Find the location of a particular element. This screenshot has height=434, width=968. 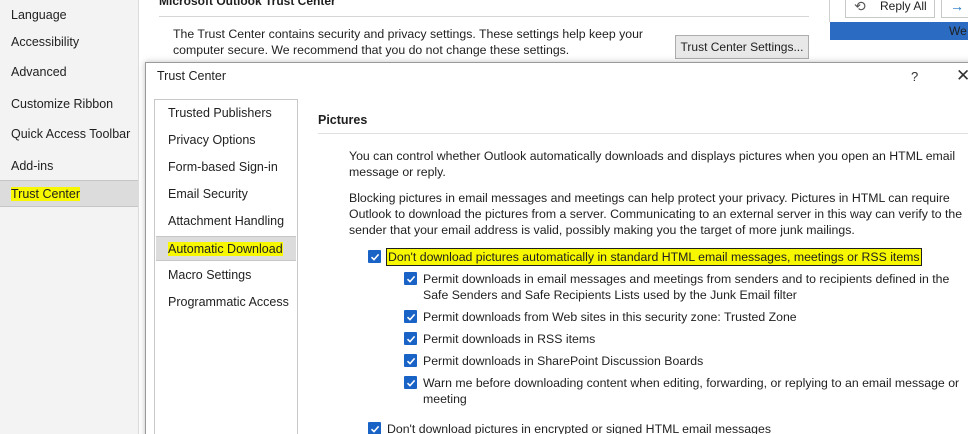

category-attachment-handling: Attachment Handling is located at coordinates (226, 221).